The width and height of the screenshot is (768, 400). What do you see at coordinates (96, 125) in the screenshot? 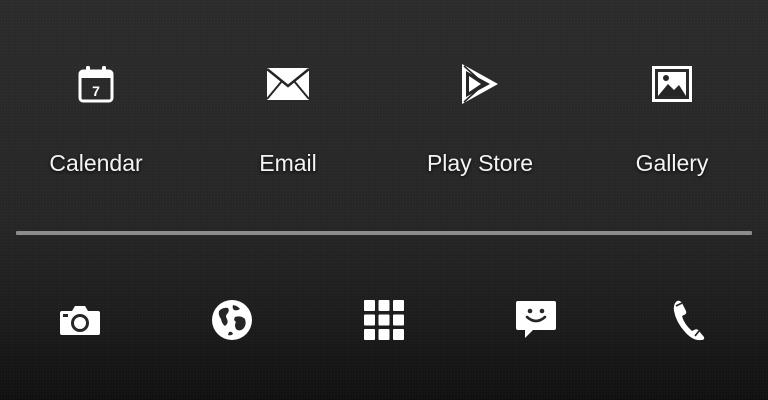
I see `app-calendar: 7 Calendar` at bounding box center [96, 125].